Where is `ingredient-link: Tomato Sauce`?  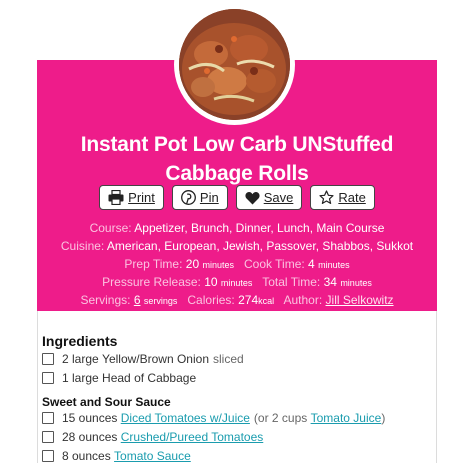 ingredient-link: Tomato Sauce is located at coordinates (152, 456).